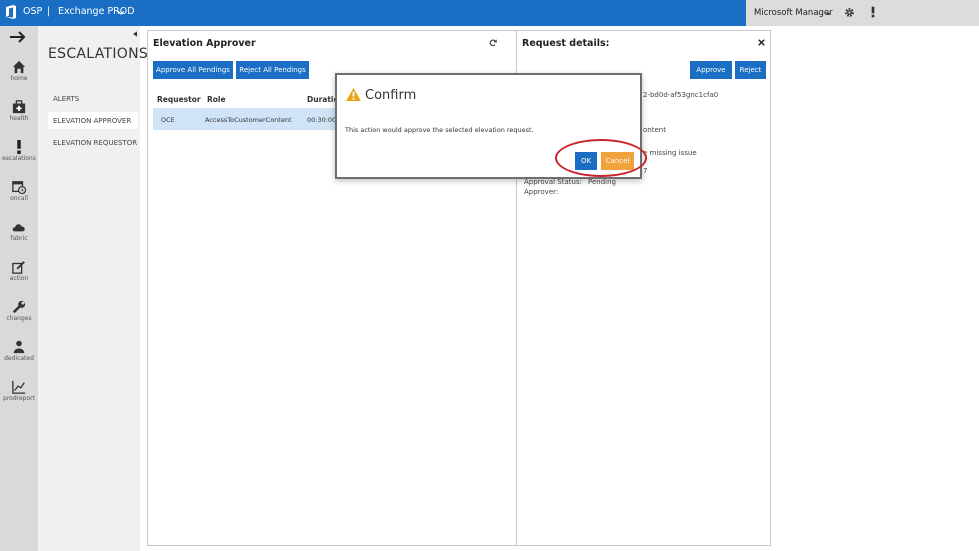  Describe the element at coordinates (553, 182) in the screenshot. I see `approval-status-label: Approval Status:` at that location.